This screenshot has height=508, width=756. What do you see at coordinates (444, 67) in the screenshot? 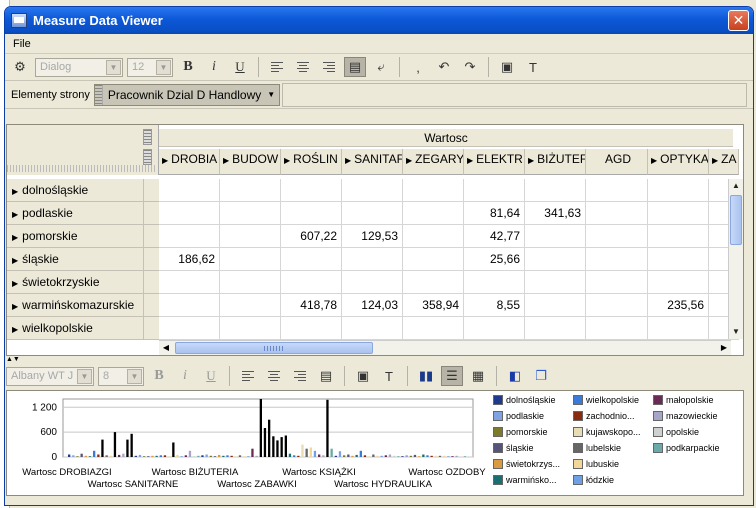
I see `increase-decimal-button: ↶` at bounding box center [444, 67].